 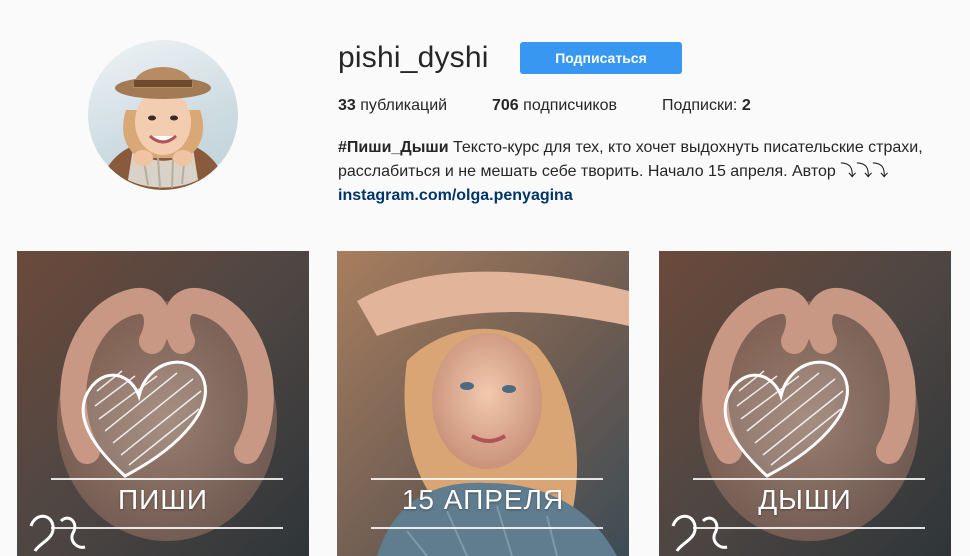 What do you see at coordinates (163, 115) in the screenshot?
I see `profile-avatar` at bounding box center [163, 115].